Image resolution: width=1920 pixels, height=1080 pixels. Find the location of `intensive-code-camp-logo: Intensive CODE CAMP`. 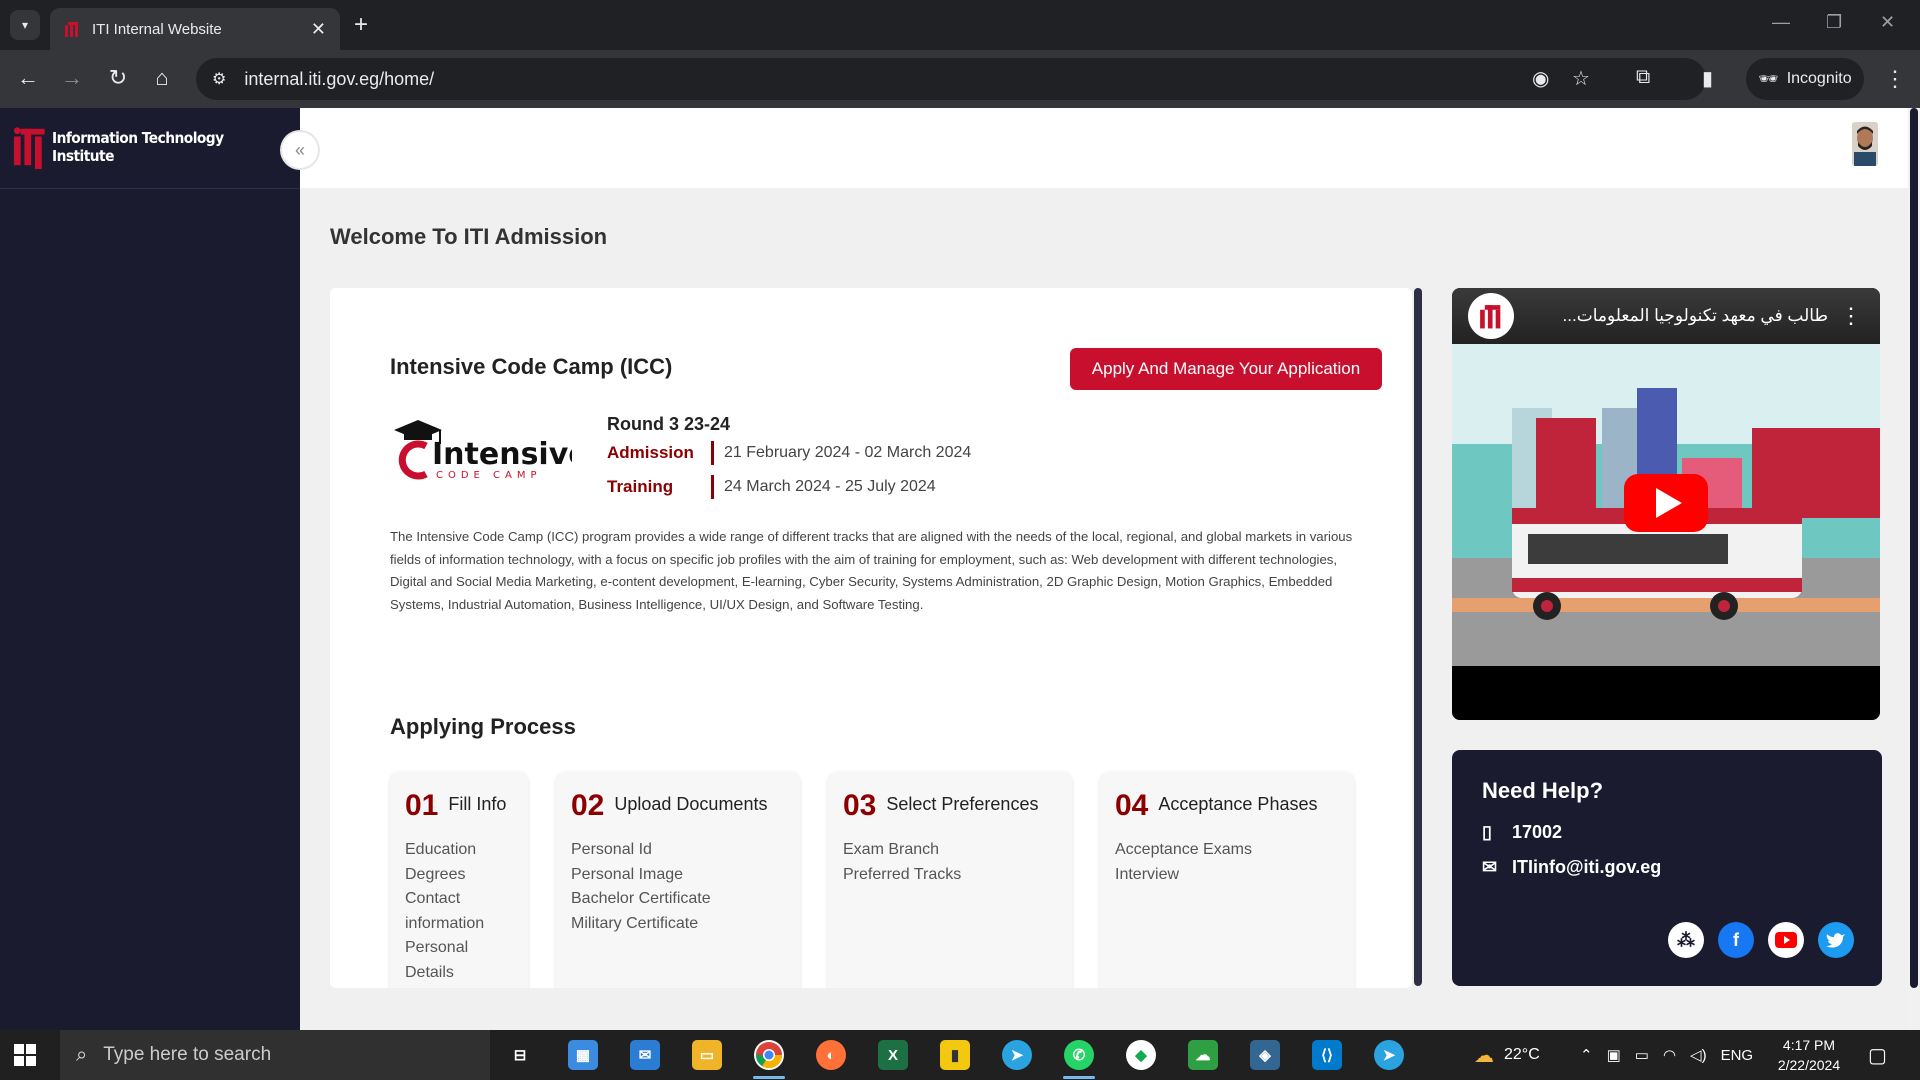

intensive-code-camp-logo: Intensive CODE CAMP is located at coordinates (483, 450).